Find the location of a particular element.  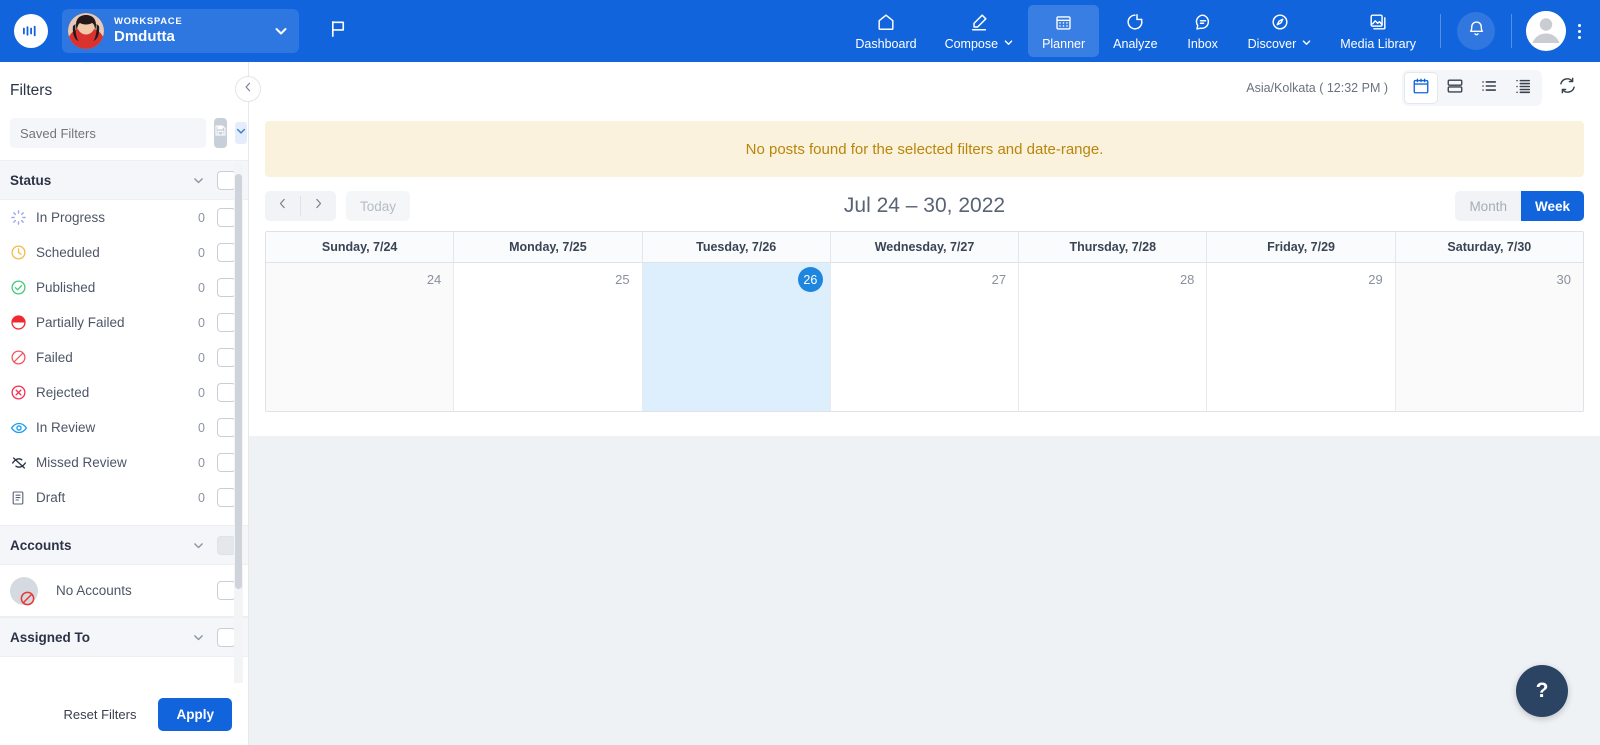

previous-week-button is located at coordinates (282, 206).